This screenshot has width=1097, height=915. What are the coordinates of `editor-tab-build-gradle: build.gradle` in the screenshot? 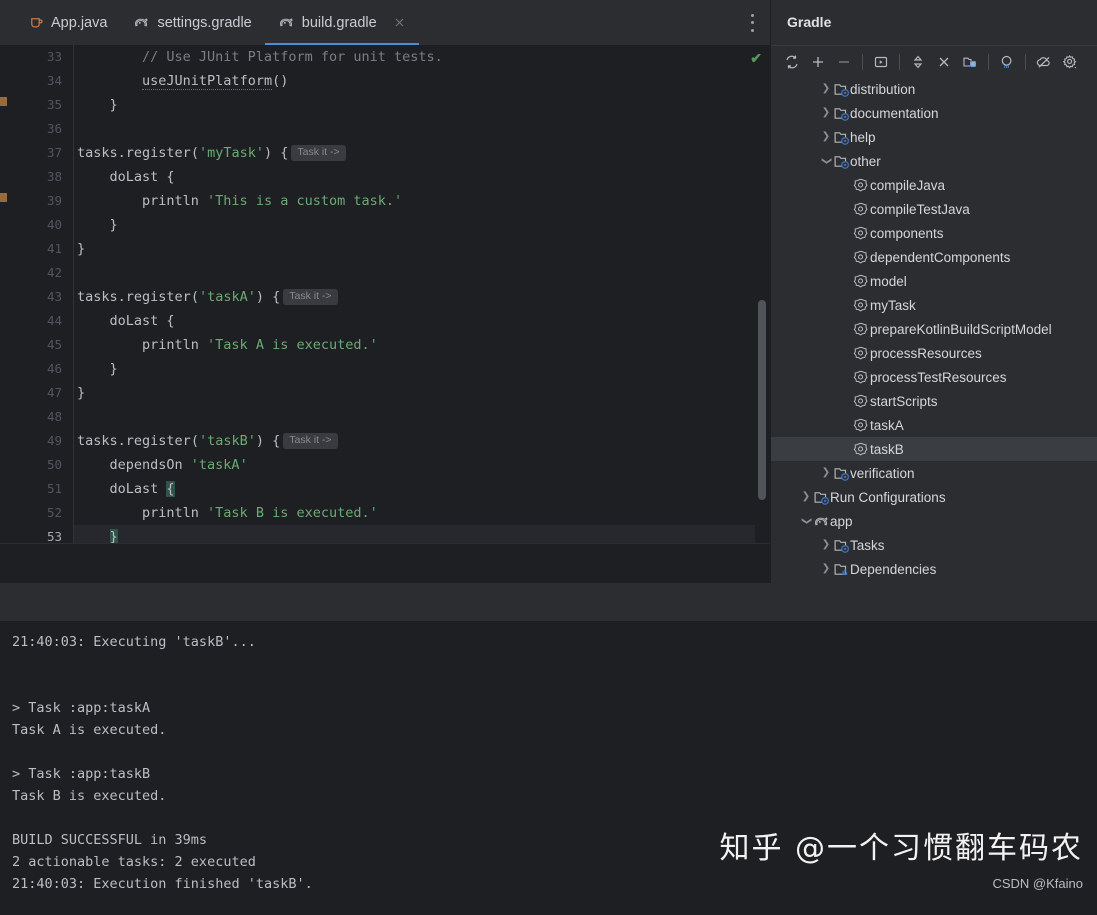 It's located at (341, 22).